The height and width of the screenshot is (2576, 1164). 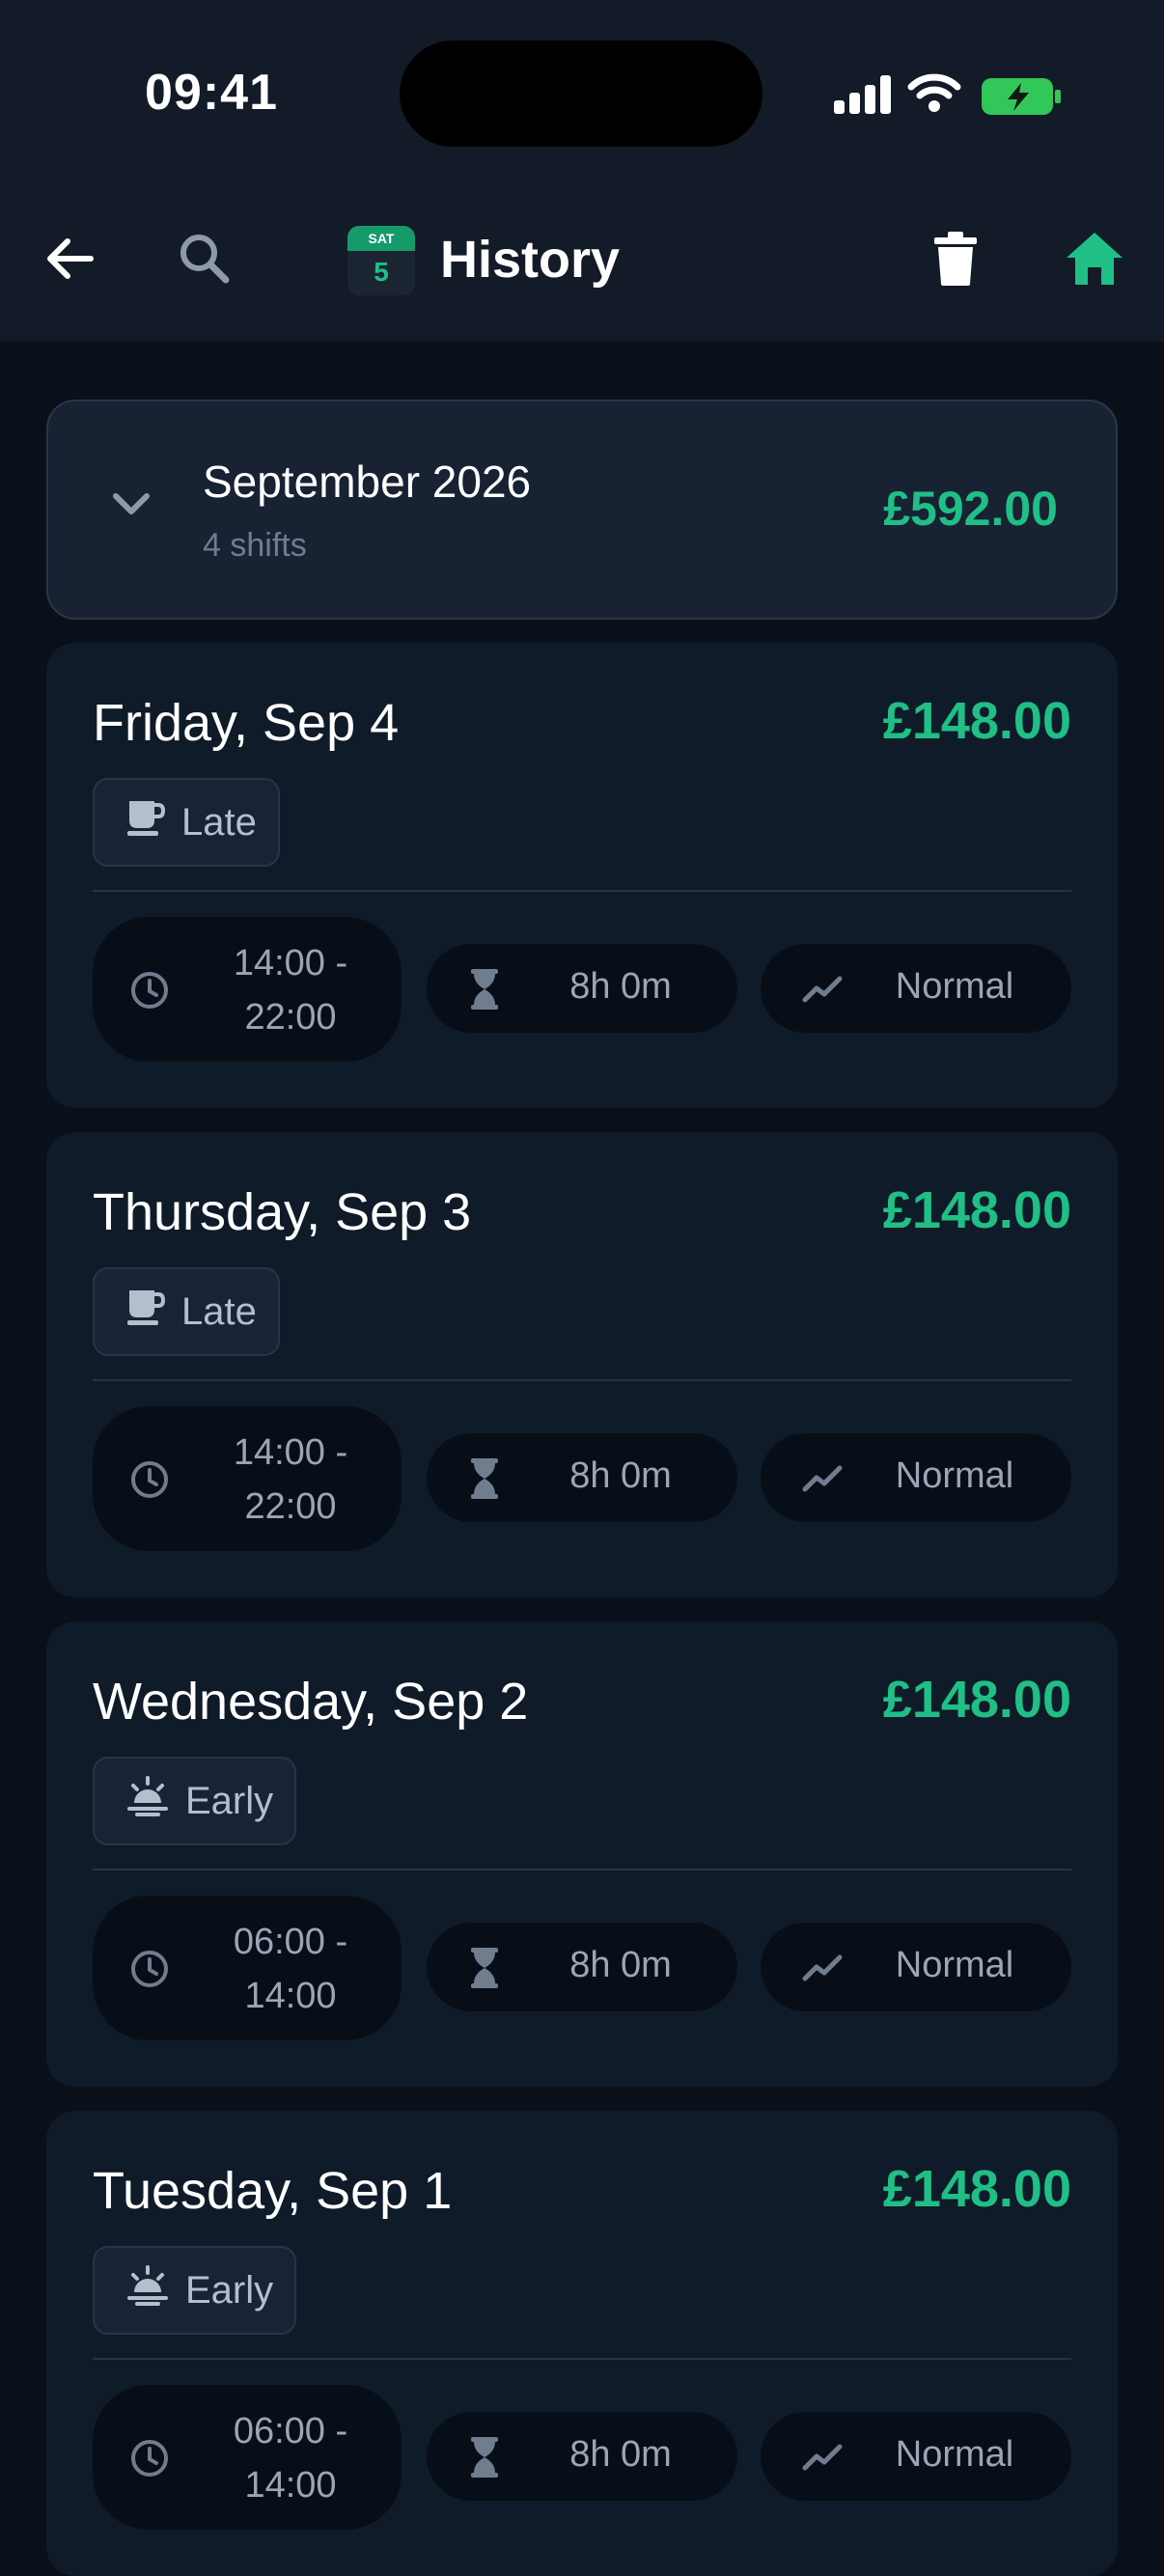 I want to click on app-bar: SAT 5 History, so click(x=582, y=267).